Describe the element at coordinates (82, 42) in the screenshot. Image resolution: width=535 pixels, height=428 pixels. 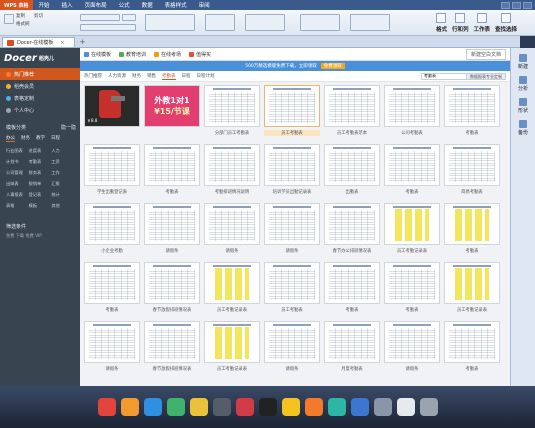
I see `new-tab-button: +` at that location.